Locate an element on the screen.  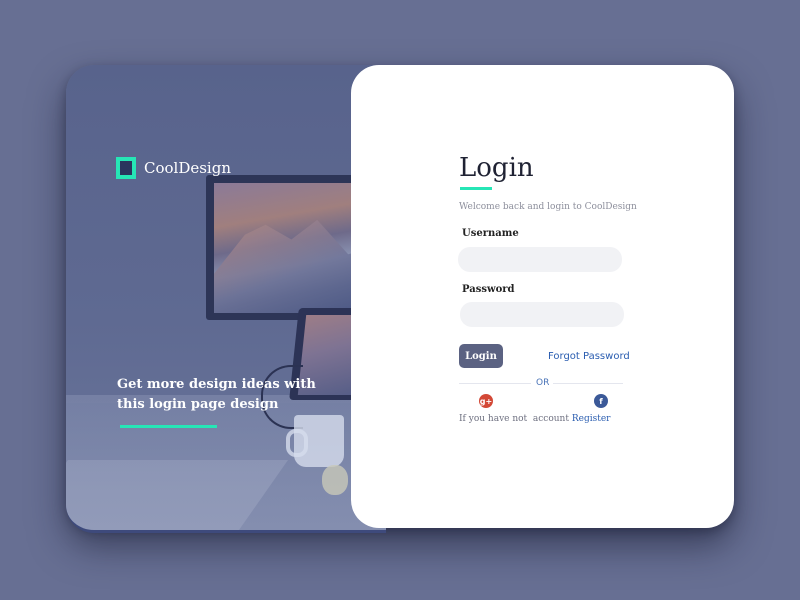
register-link: Register is located at coordinates (591, 419).